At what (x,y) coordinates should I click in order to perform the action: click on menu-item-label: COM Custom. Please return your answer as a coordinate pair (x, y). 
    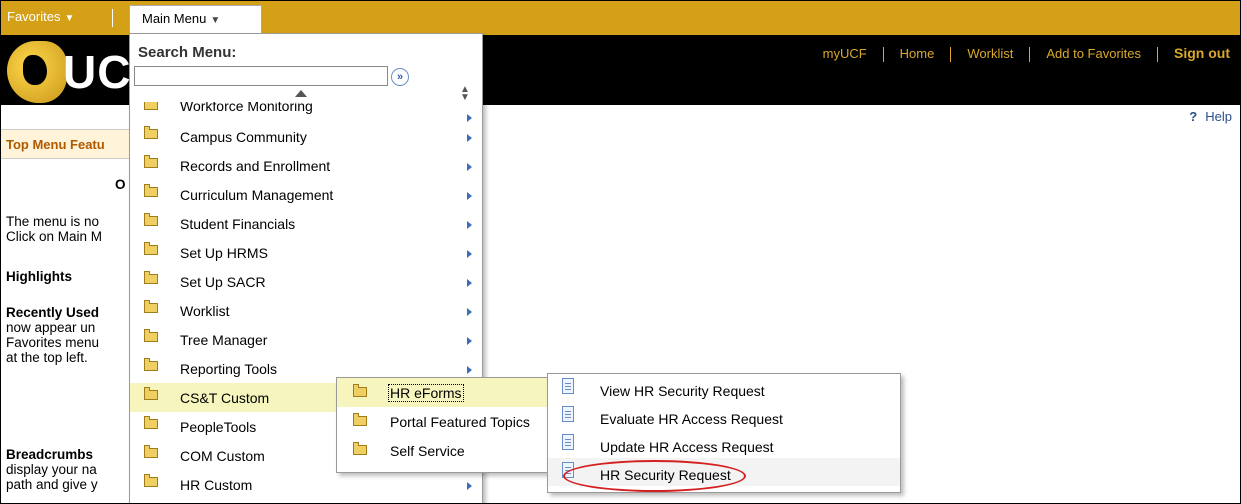
    Looking at the image, I should click on (222, 456).